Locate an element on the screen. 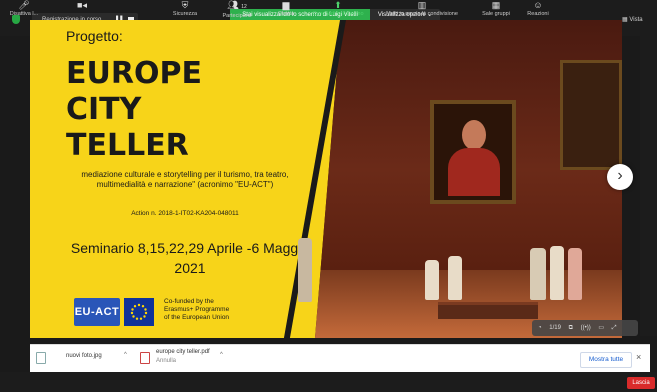  show-all-downloads-button: Mostra tutte is located at coordinates (606, 360).